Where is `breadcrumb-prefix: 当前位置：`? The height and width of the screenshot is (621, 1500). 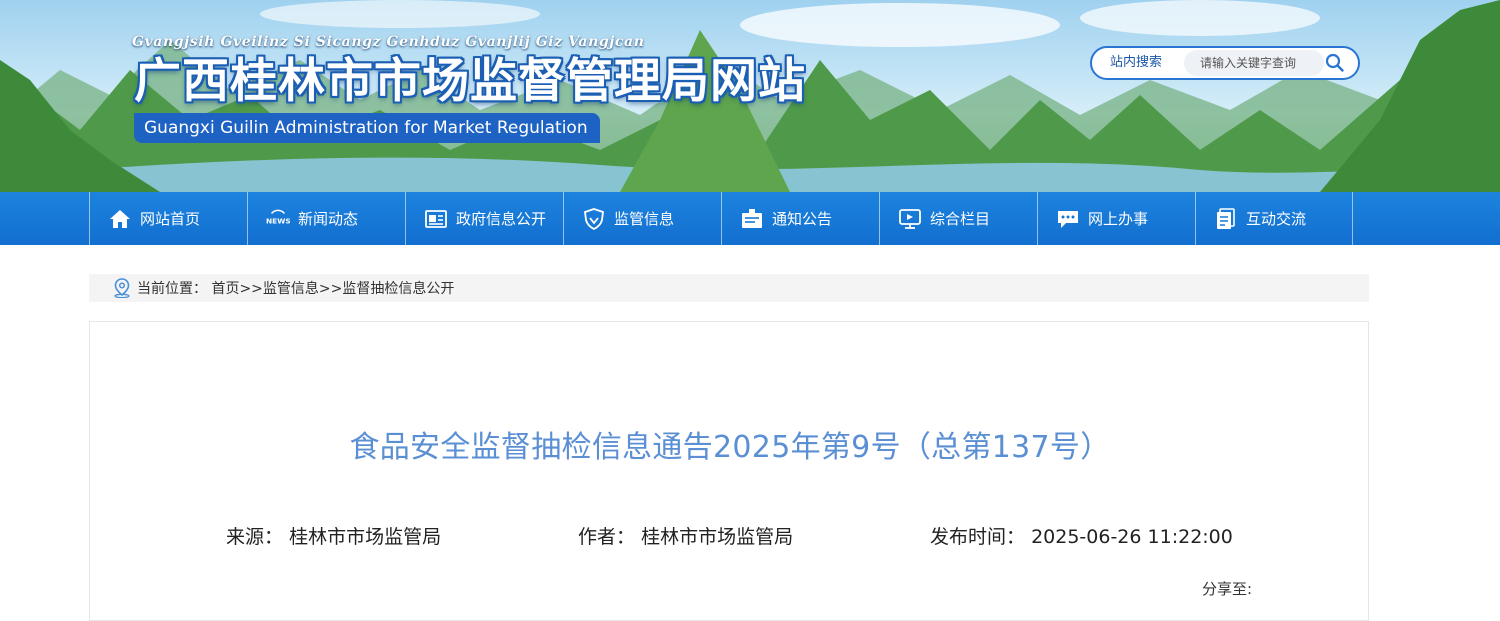
breadcrumb-prefix: 当前位置： is located at coordinates (172, 289).